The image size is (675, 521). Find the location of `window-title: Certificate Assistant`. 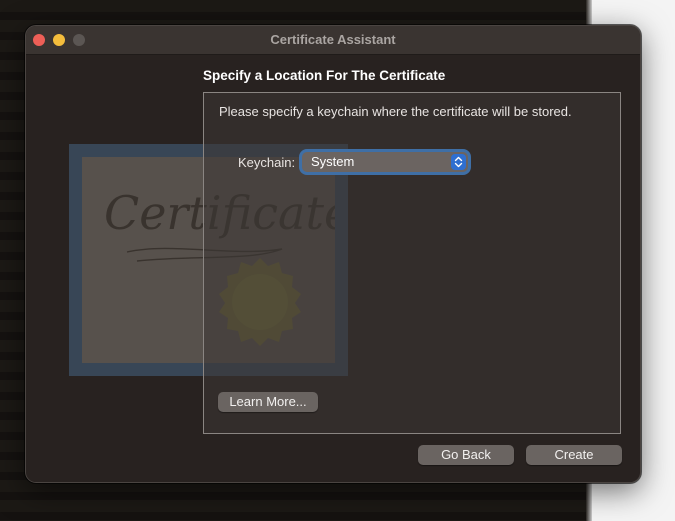

window-title: Certificate Assistant is located at coordinates (333, 39).